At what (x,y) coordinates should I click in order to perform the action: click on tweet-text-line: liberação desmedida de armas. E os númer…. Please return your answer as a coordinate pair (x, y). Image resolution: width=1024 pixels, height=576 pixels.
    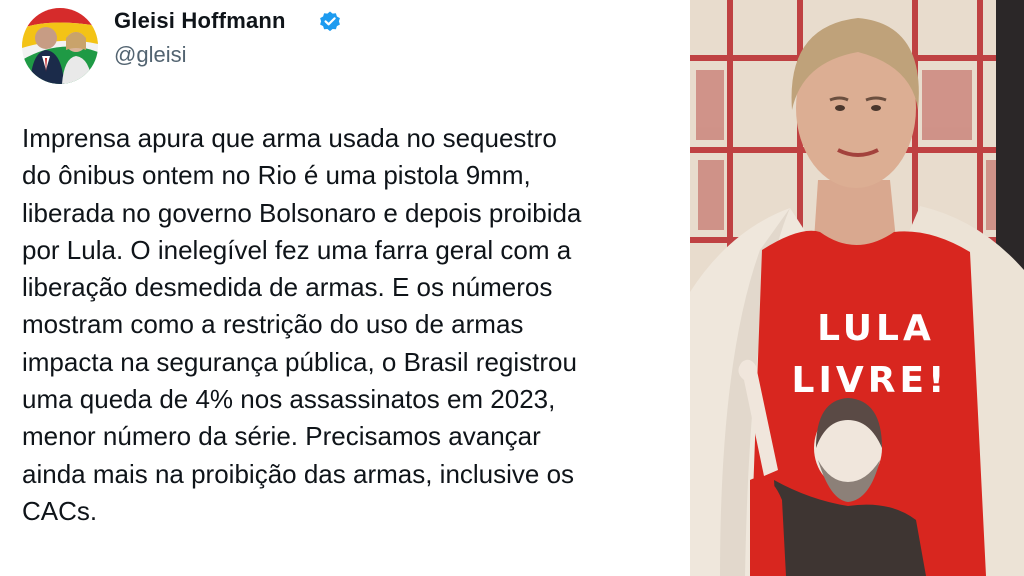
    Looking at the image, I should click on (287, 287).